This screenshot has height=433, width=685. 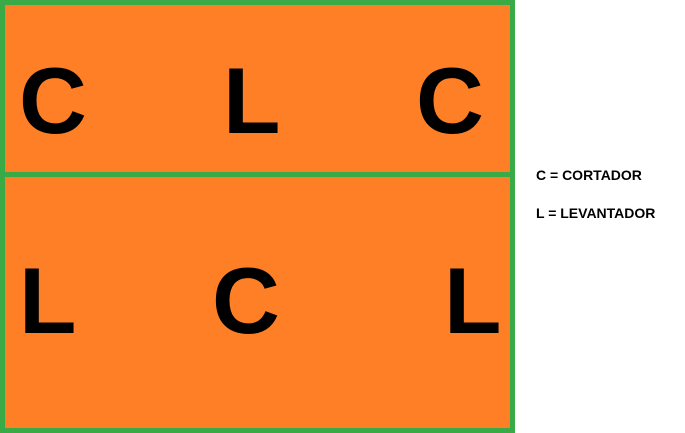 I want to click on legend-cortador: C = CORTADOR, so click(x=589, y=175).